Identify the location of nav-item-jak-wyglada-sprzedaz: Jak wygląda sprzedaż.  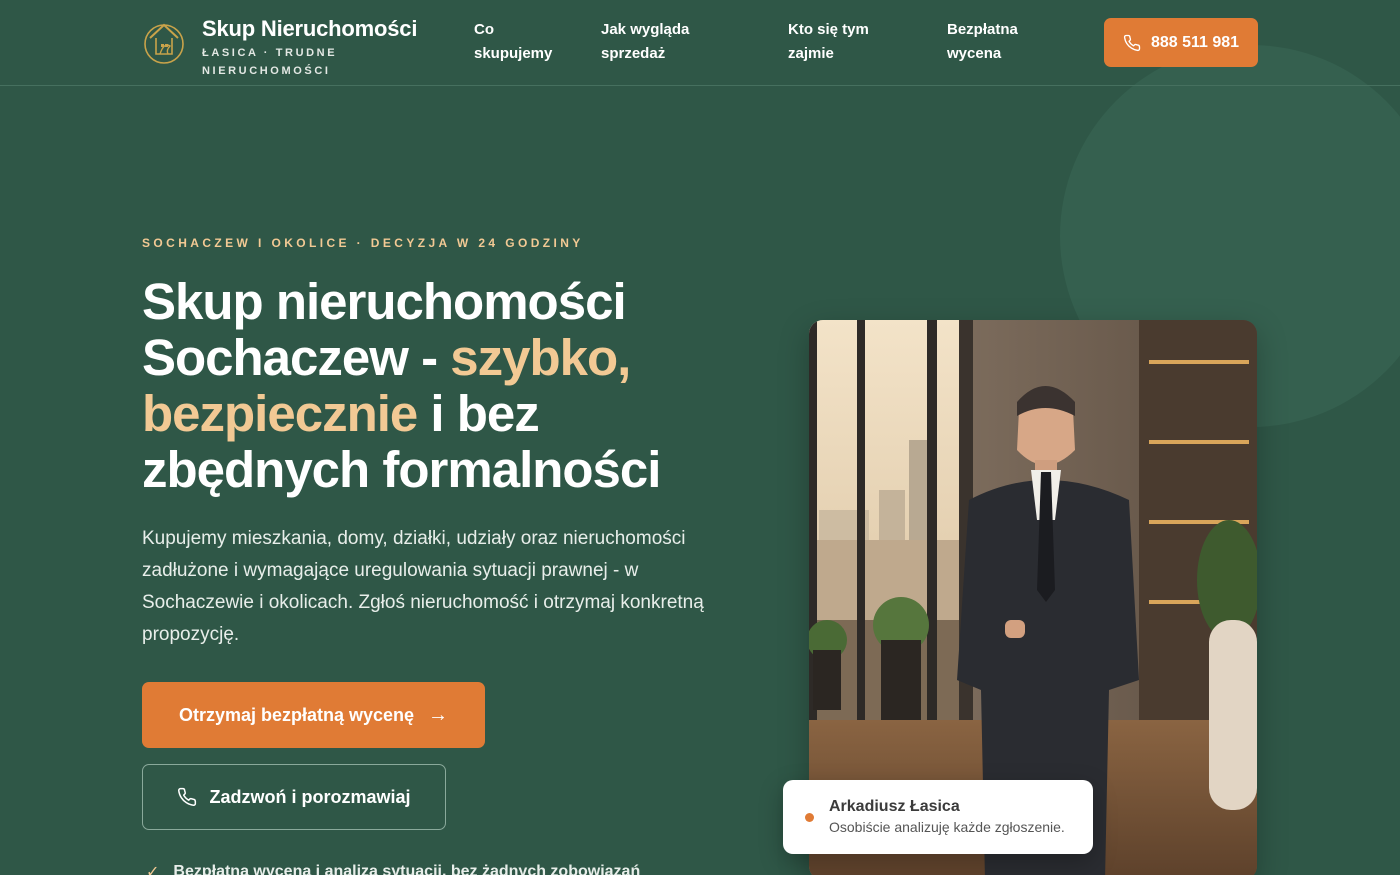
(658, 42).